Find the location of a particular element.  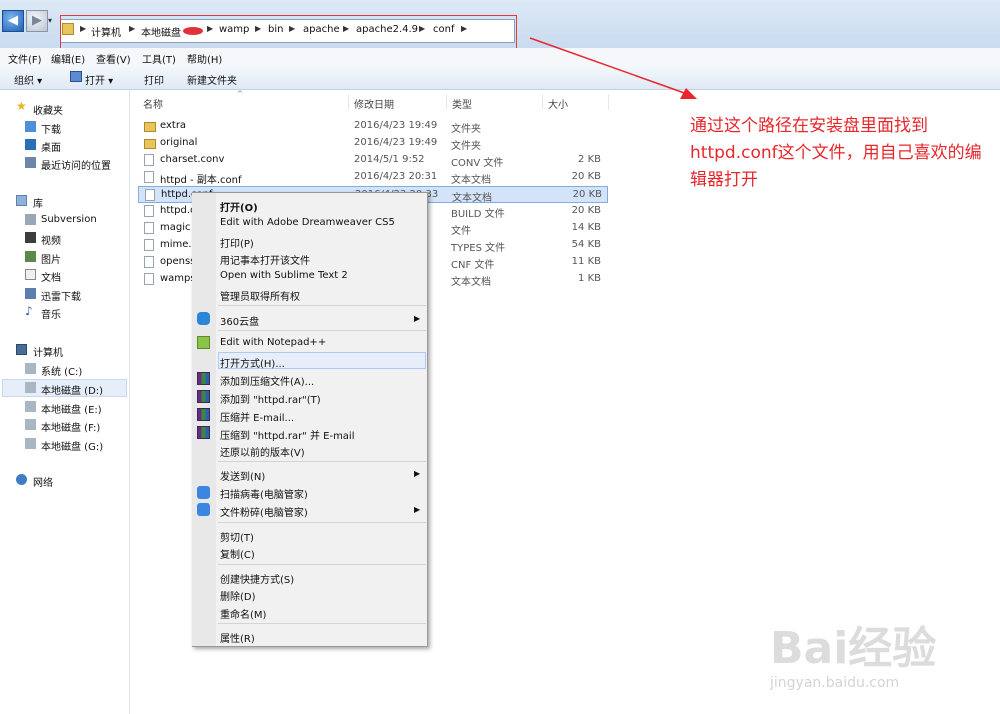

back-button: ◀ is located at coordinates (13, 21).